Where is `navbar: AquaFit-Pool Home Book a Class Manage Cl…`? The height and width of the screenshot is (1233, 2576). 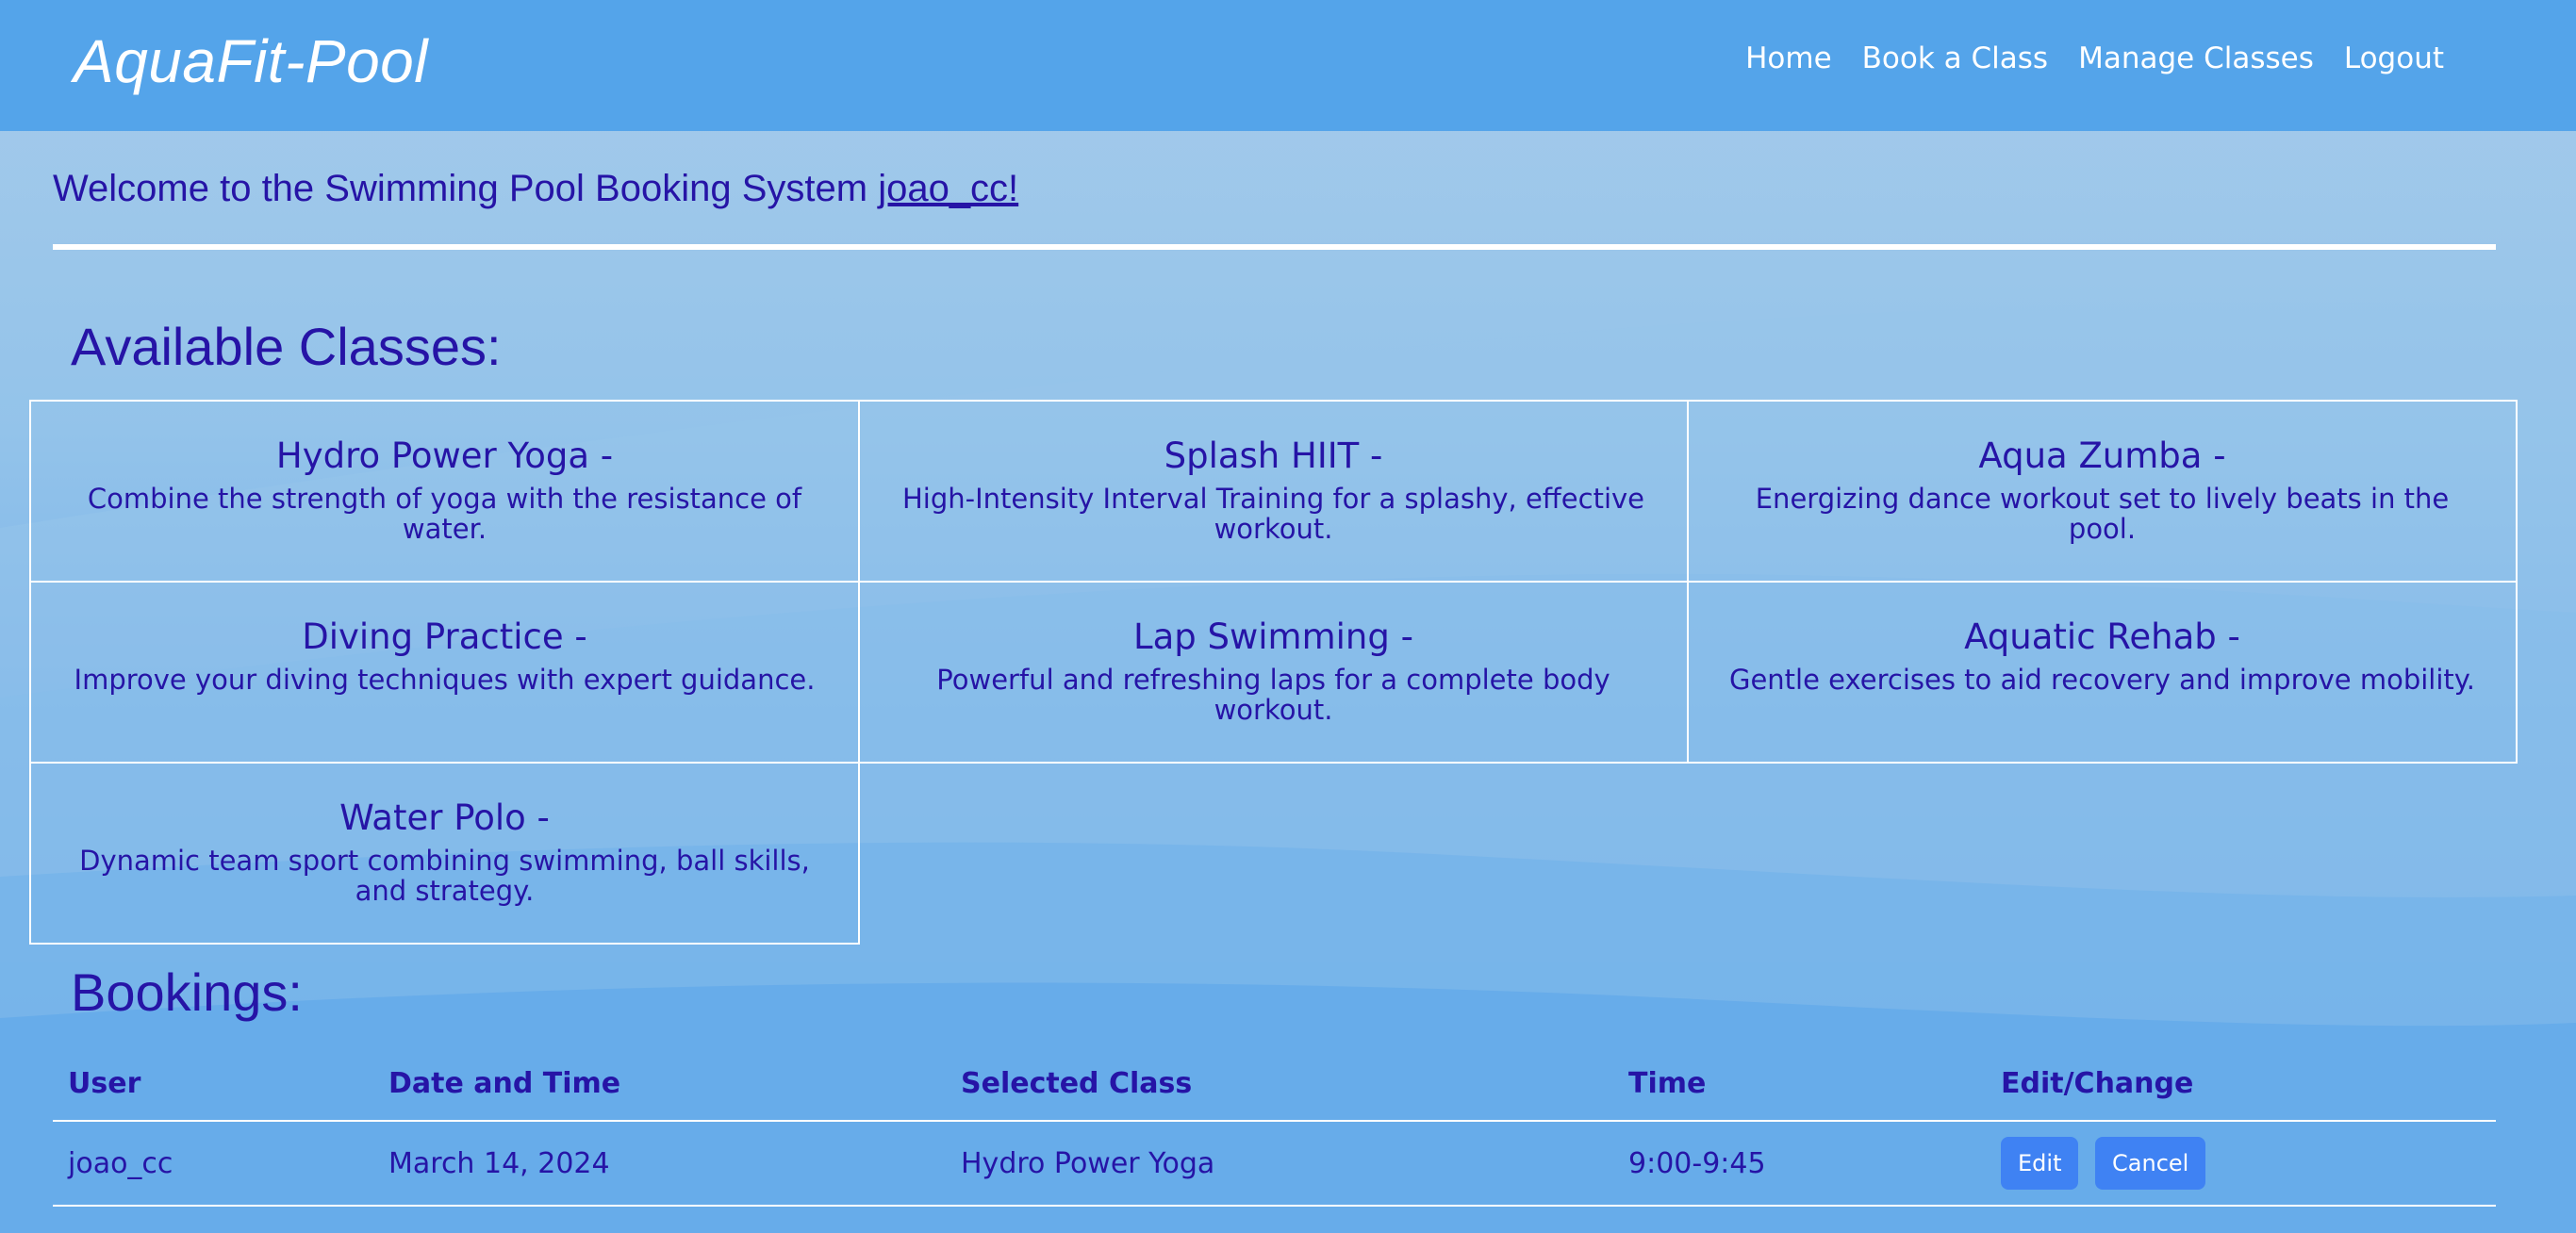
navbar: AquaFit-Pool Home Book a Class Manage Cl… is located at coordinates (1288, 65).